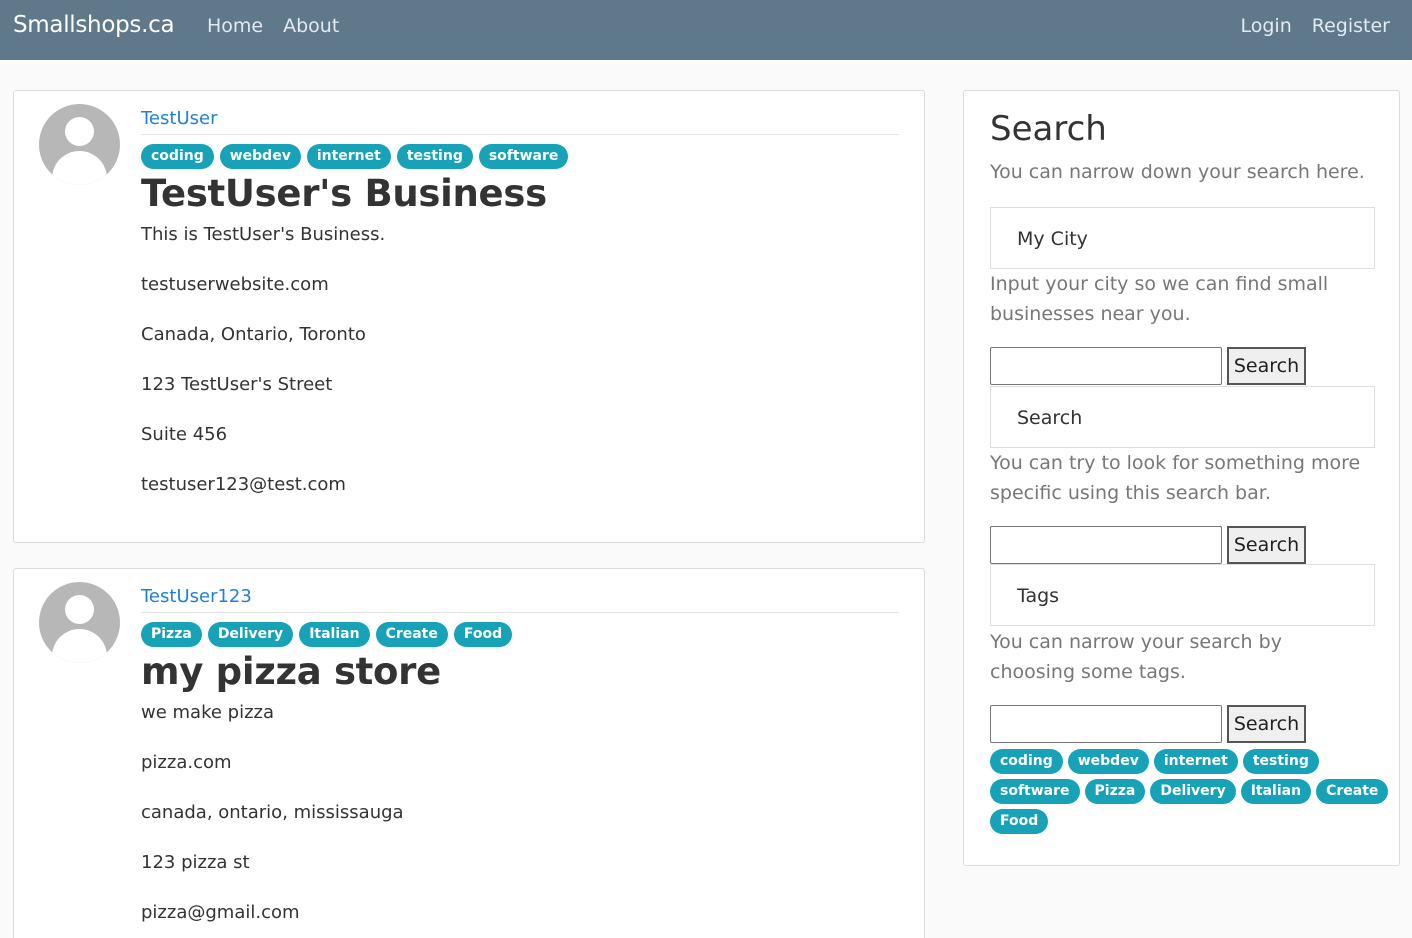 The image size is (1412, 938). I want to click on navbar: Smallshops.ca Home About Login Register, so click(706, 30).